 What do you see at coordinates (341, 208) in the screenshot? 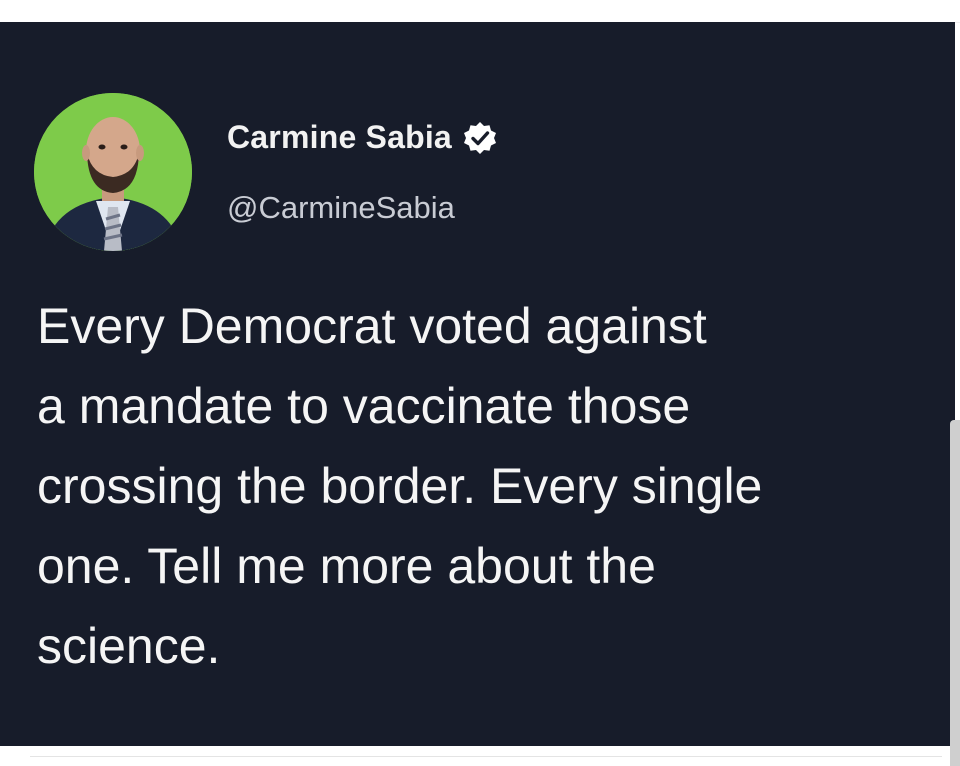
I see `author-handle: @CarmineSabia` at bounding box center [341, 208].